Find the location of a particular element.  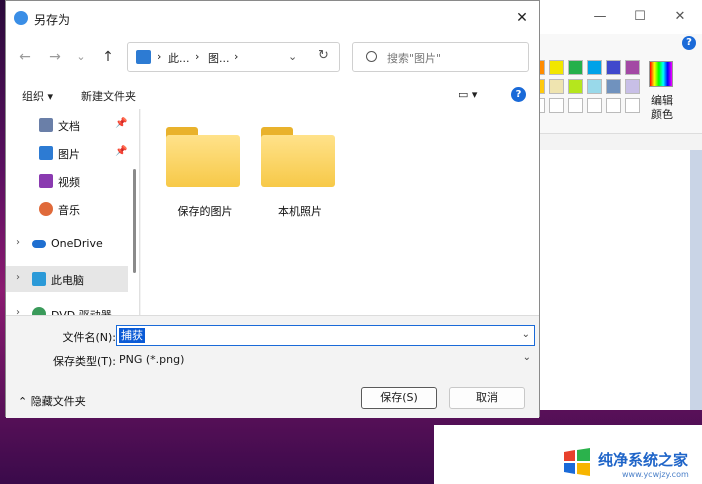

chevron-up-icon: ⌃ is located at coordinates (23, 401).